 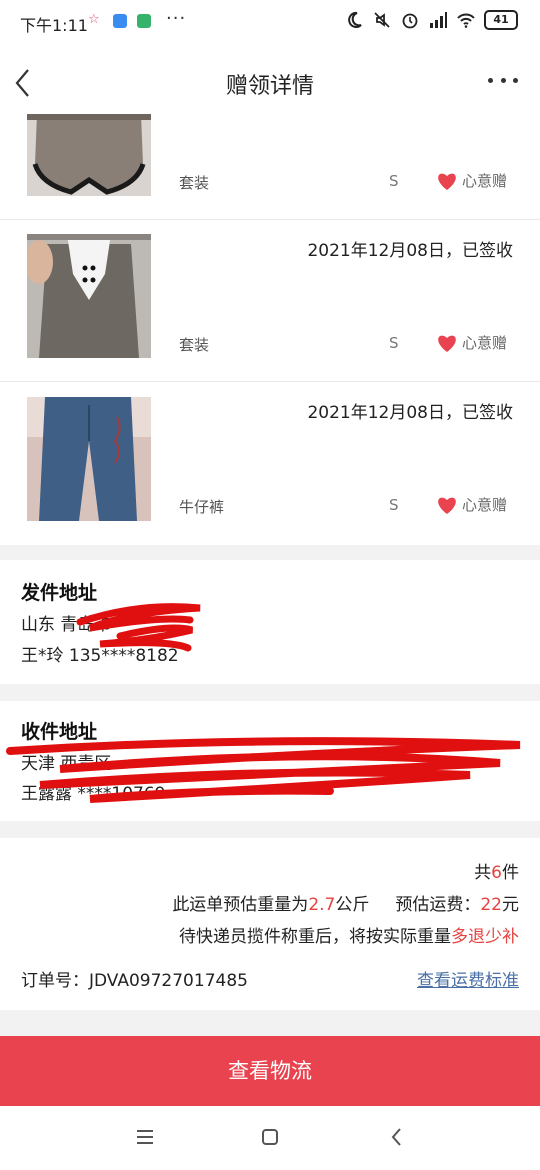 What do you see at coordinates (176, 18) in the screenshot?
I see `more-notifications-icon: ···` at bounding box center [176, 18].